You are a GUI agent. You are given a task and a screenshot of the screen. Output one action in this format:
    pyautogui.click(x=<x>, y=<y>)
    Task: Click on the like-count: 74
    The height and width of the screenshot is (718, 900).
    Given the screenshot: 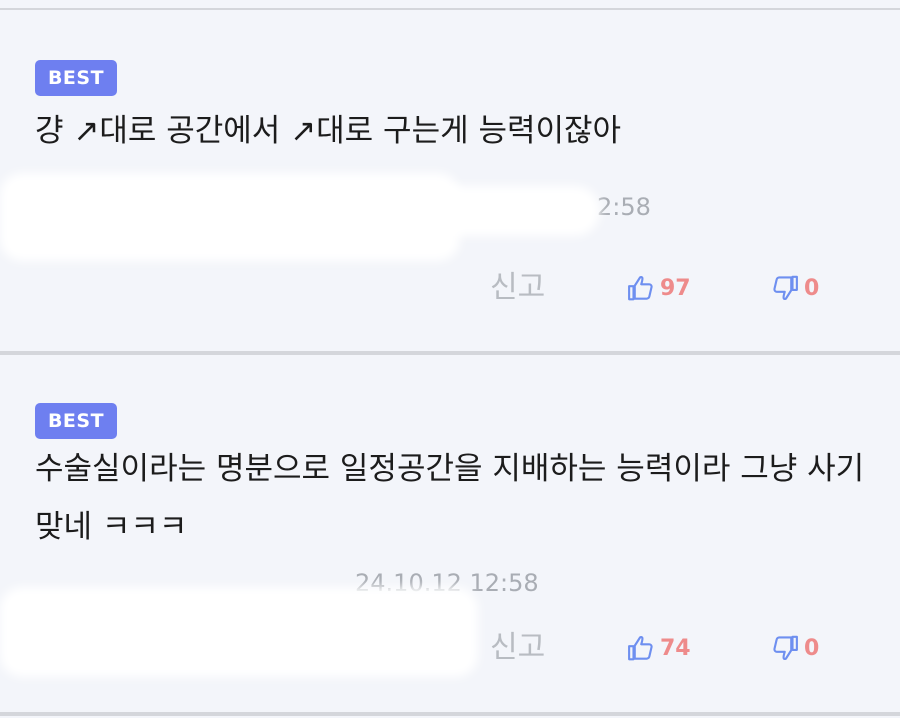 What is the action you would take?
    pyautogui.click(x=675, y=648)
    